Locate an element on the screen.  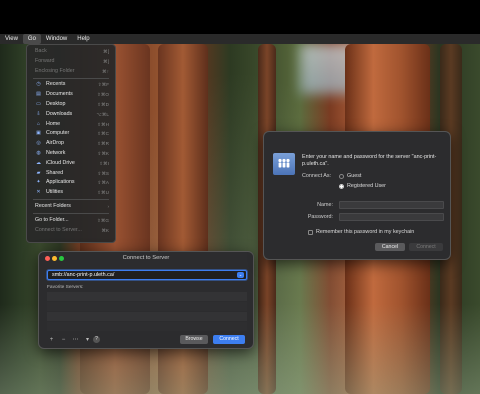
go-menu-item-recents: ◷ Recents ⇧⌘F is located at coordinates (71, 85).